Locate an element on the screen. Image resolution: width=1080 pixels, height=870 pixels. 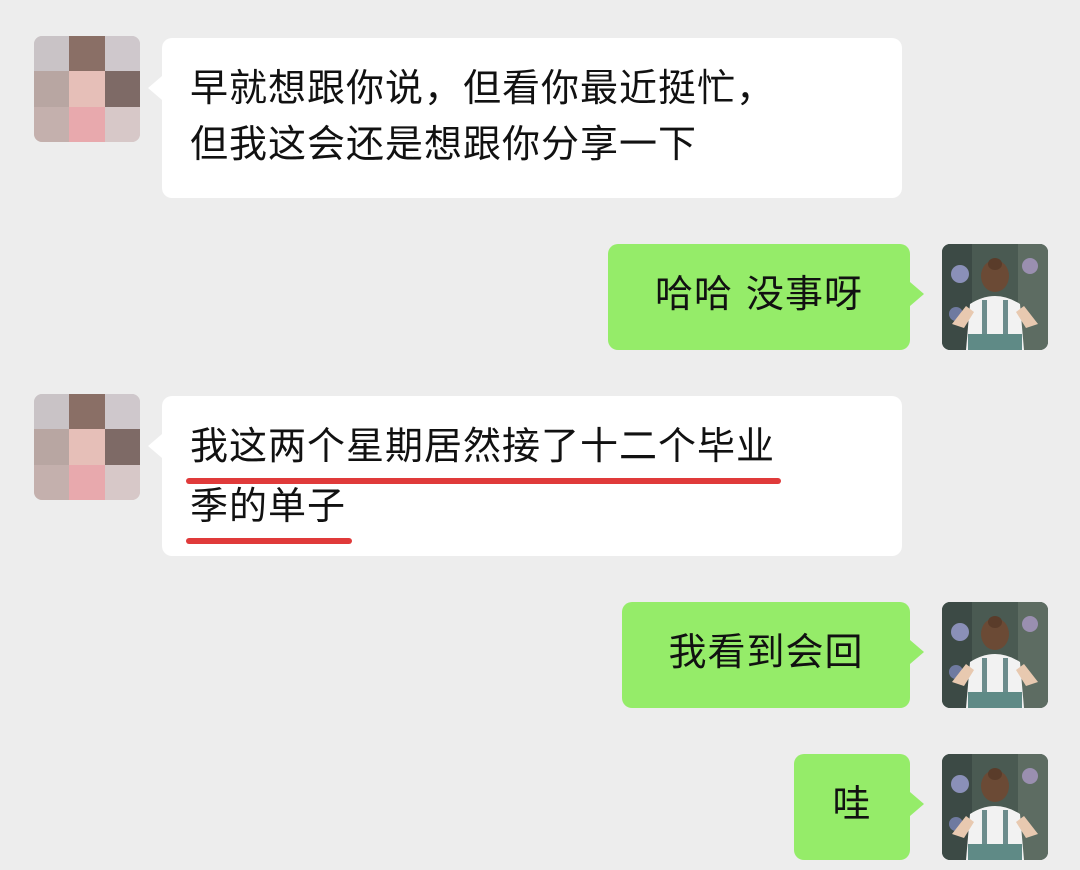
message-text-line: 早就想跟你说，但看你最近挺忙， is located at coordinates (483, 88).